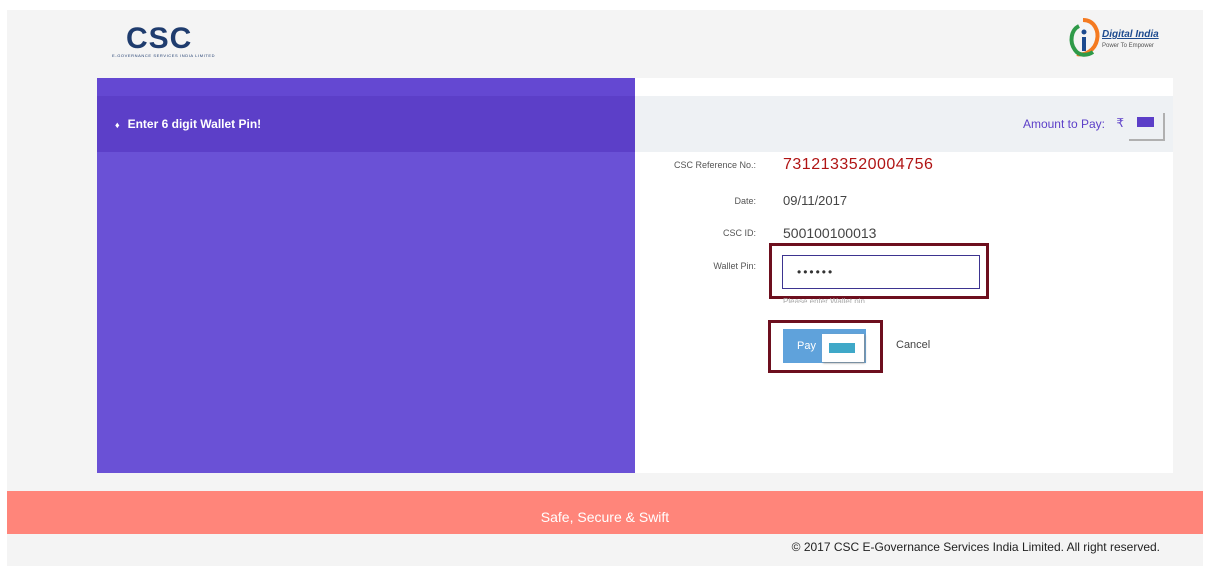 Image resolution: width=1205 pixels, height=566 pixels. I want to click on amount-value-redacted, so click(1145, 122).